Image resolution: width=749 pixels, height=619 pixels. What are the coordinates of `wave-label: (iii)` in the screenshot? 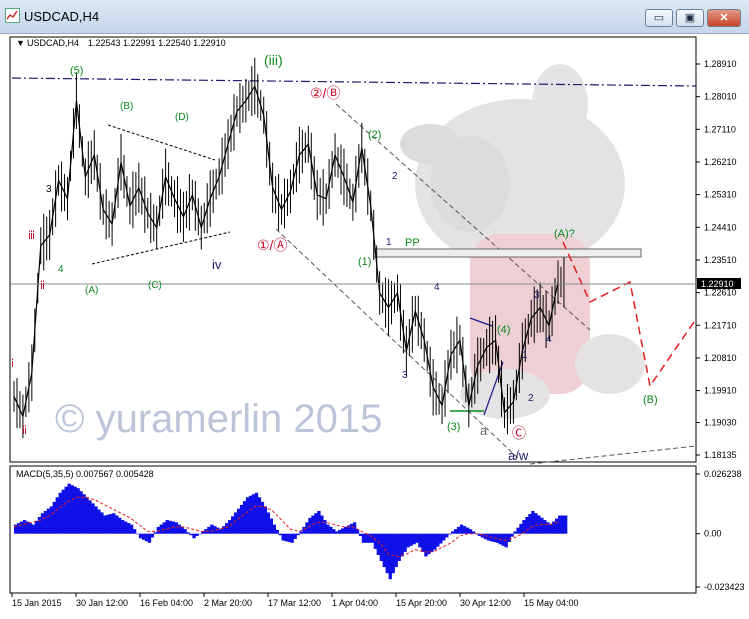 It's located at (273, 60).